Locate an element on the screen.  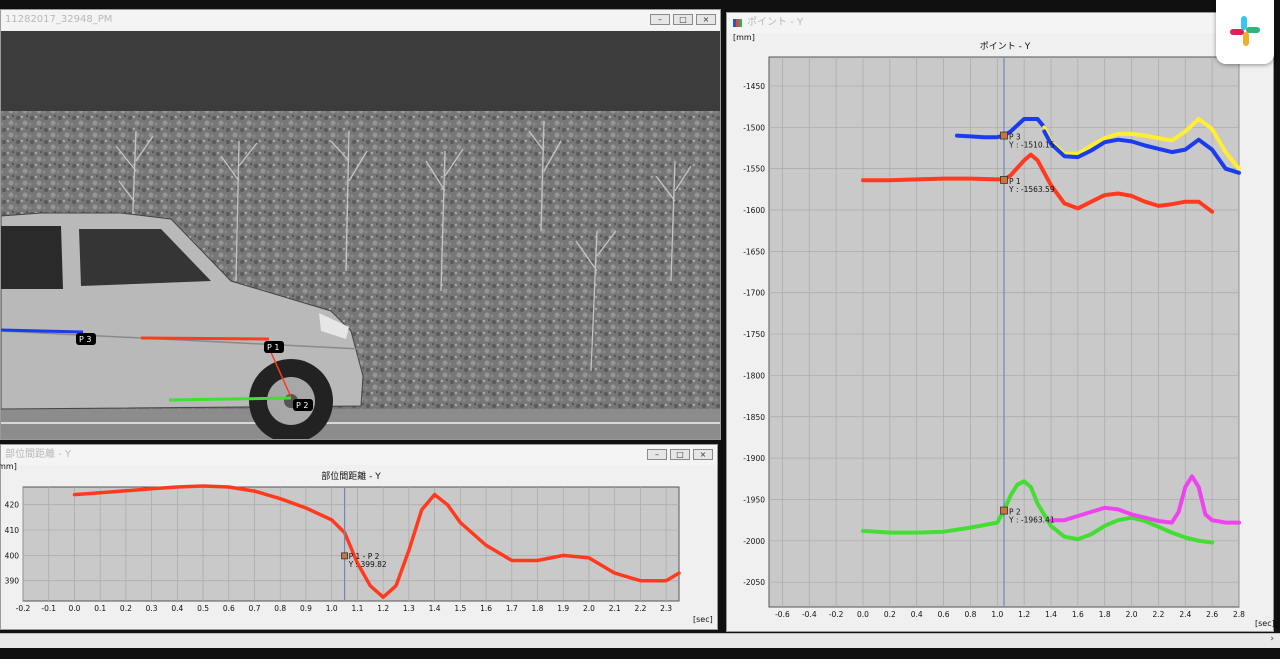
y-tick-label: -1800 is located at coordinates (754, 375).